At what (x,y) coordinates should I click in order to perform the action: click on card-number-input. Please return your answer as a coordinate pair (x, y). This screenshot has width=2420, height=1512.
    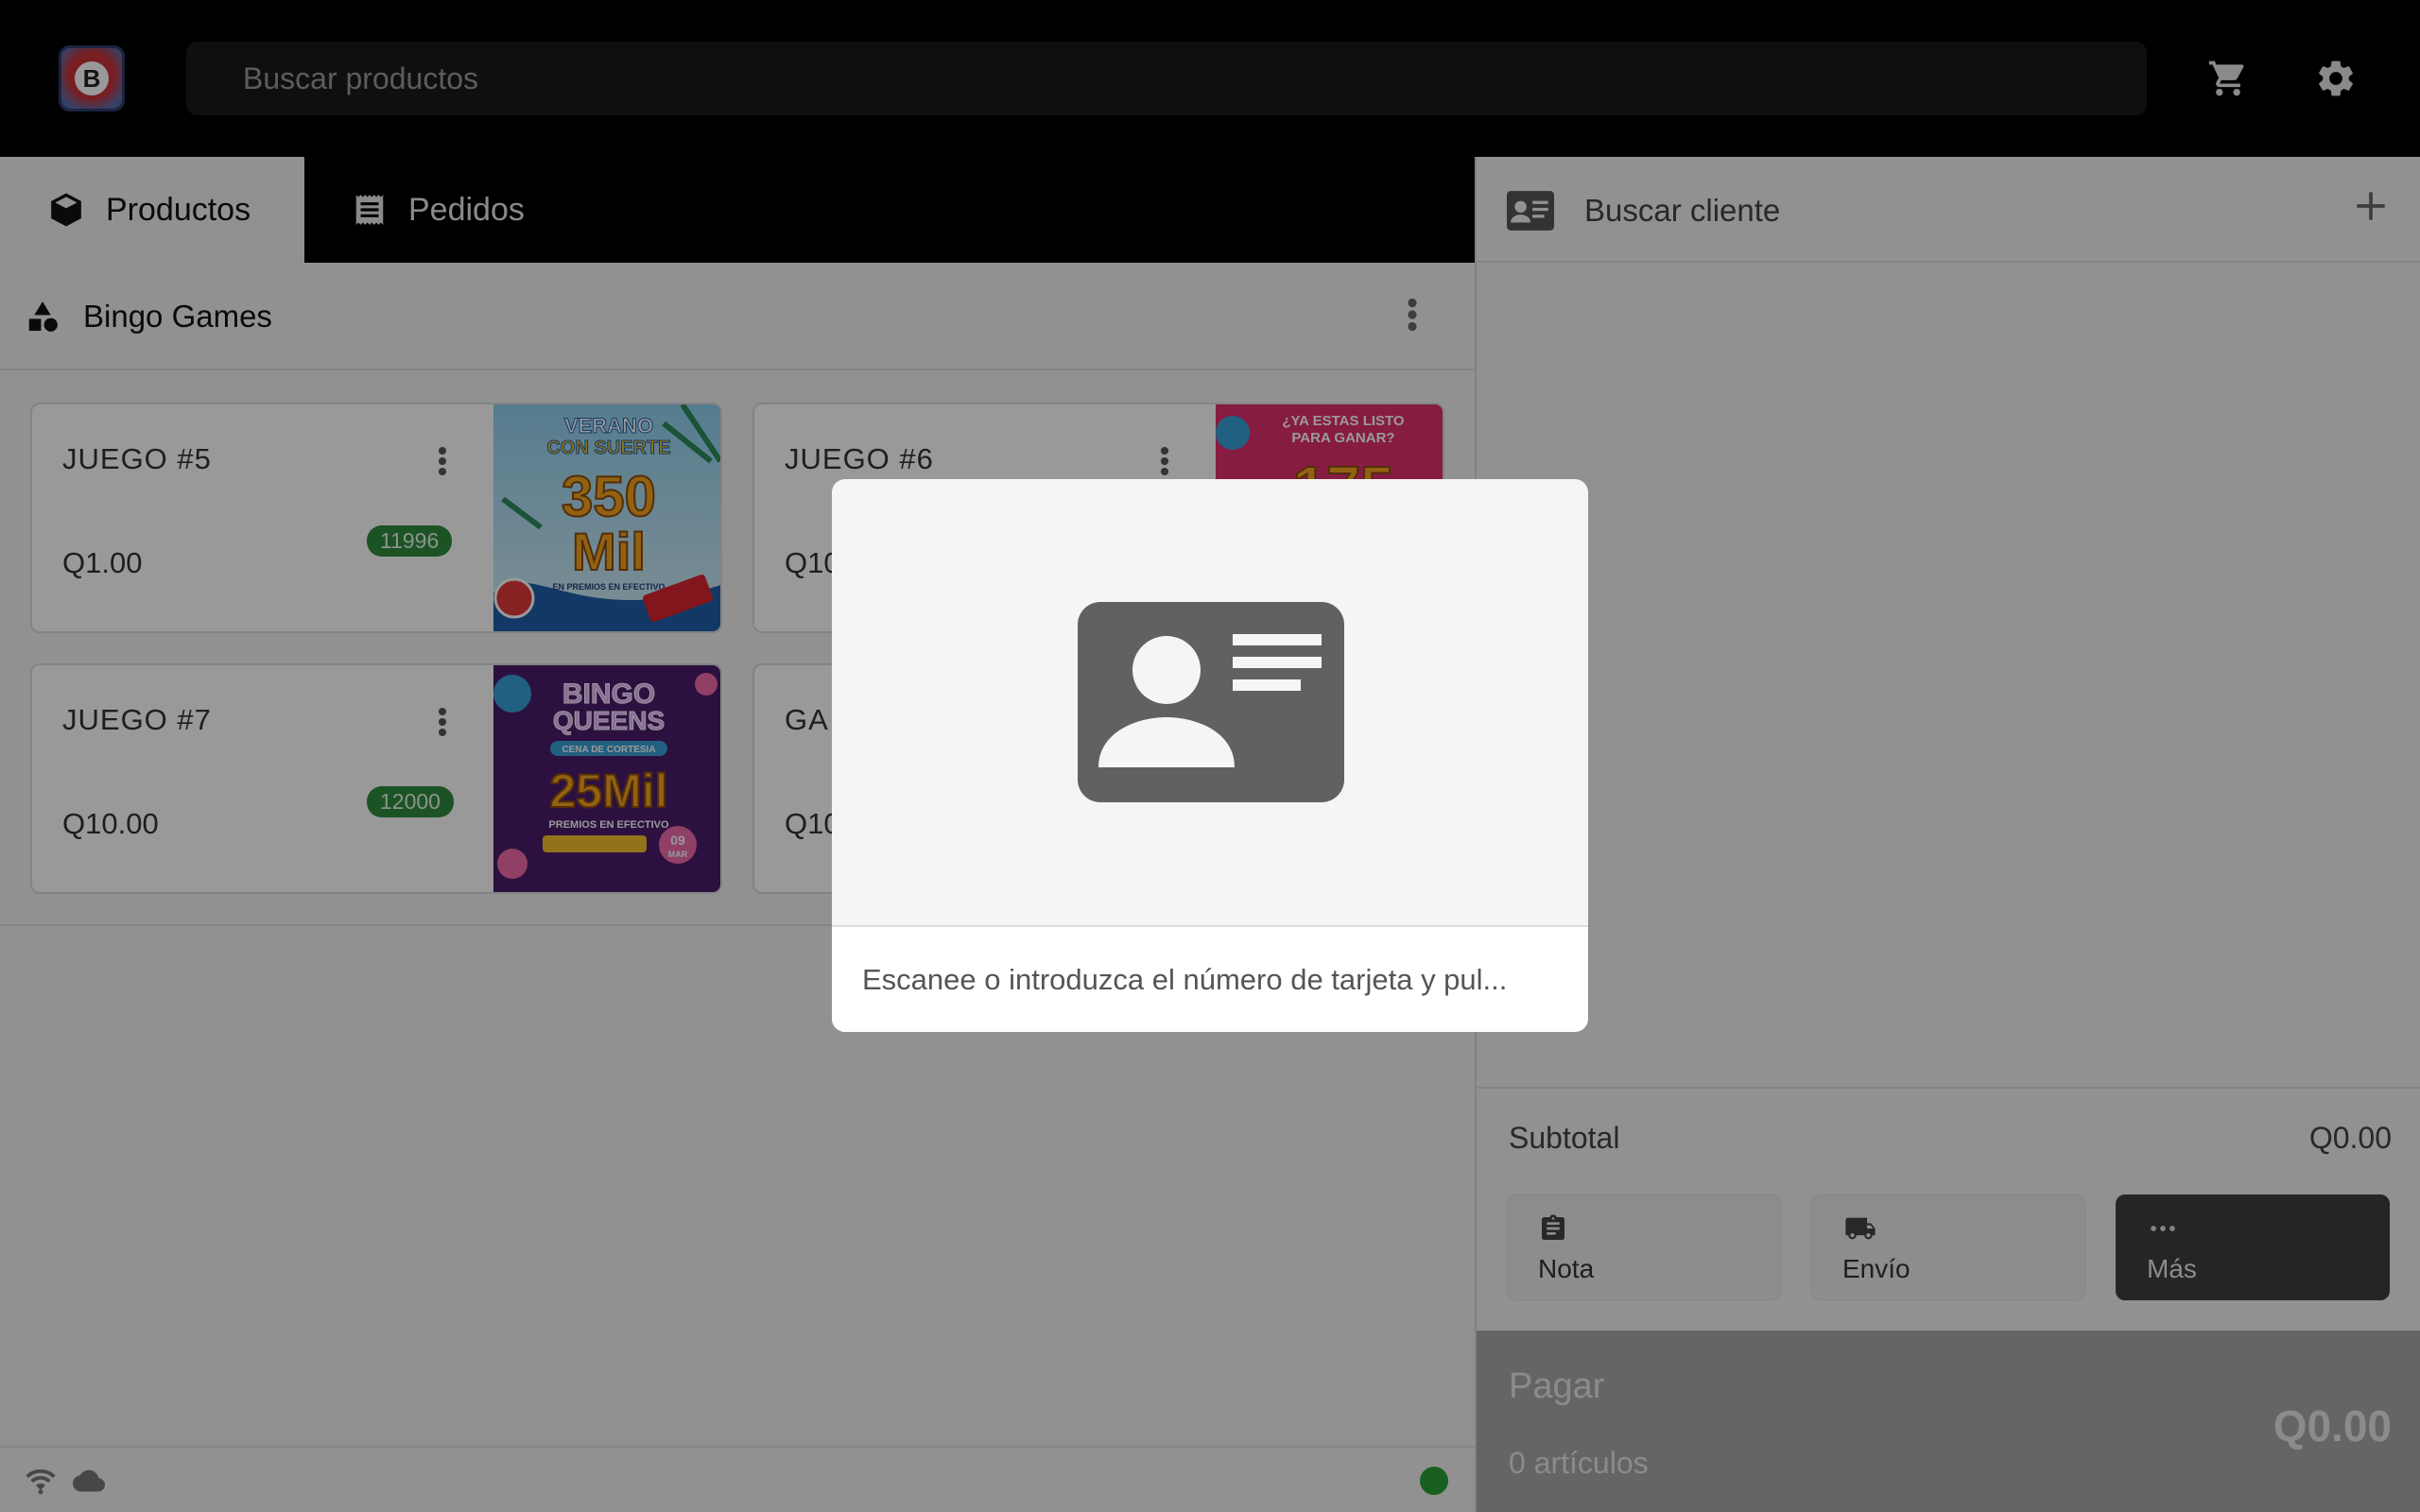
    Looking at the image, I should click on (1210, 979).